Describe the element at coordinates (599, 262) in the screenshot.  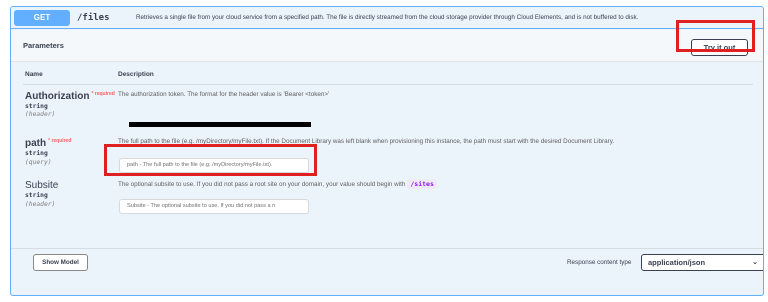
I see `response-content-type-label: Response content type` at that location.